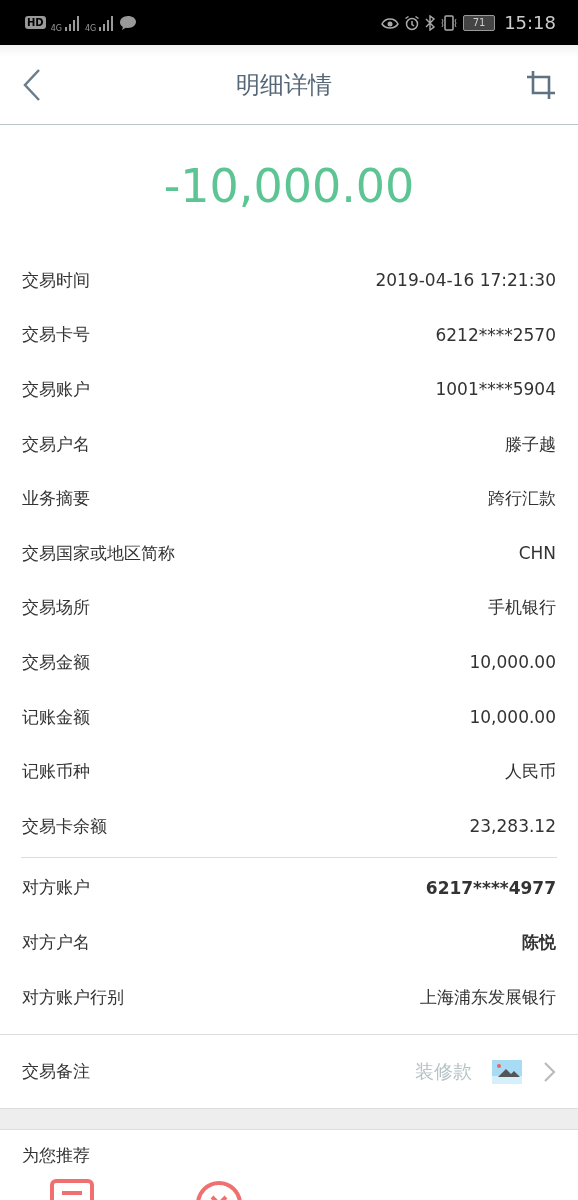  Describe the element at coordinates (32, 84) in the screenshot. I see `back-icon` at that location.